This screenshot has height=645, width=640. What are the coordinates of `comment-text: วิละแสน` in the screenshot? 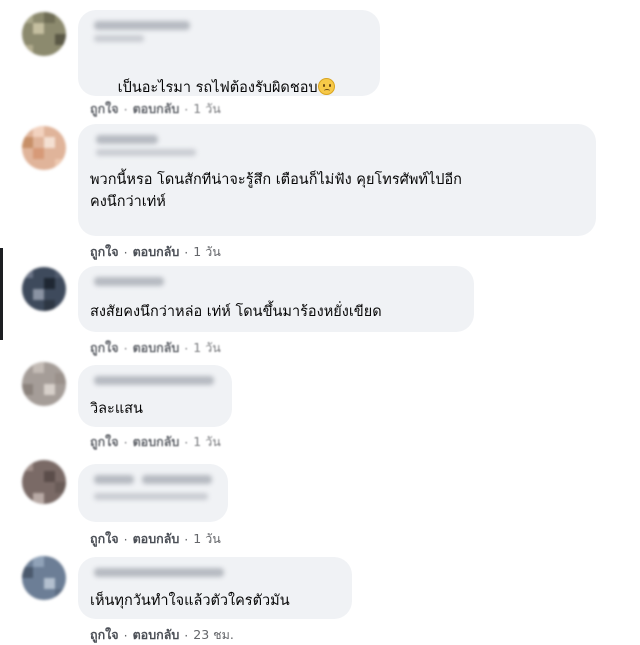 It's located at (116, 409).